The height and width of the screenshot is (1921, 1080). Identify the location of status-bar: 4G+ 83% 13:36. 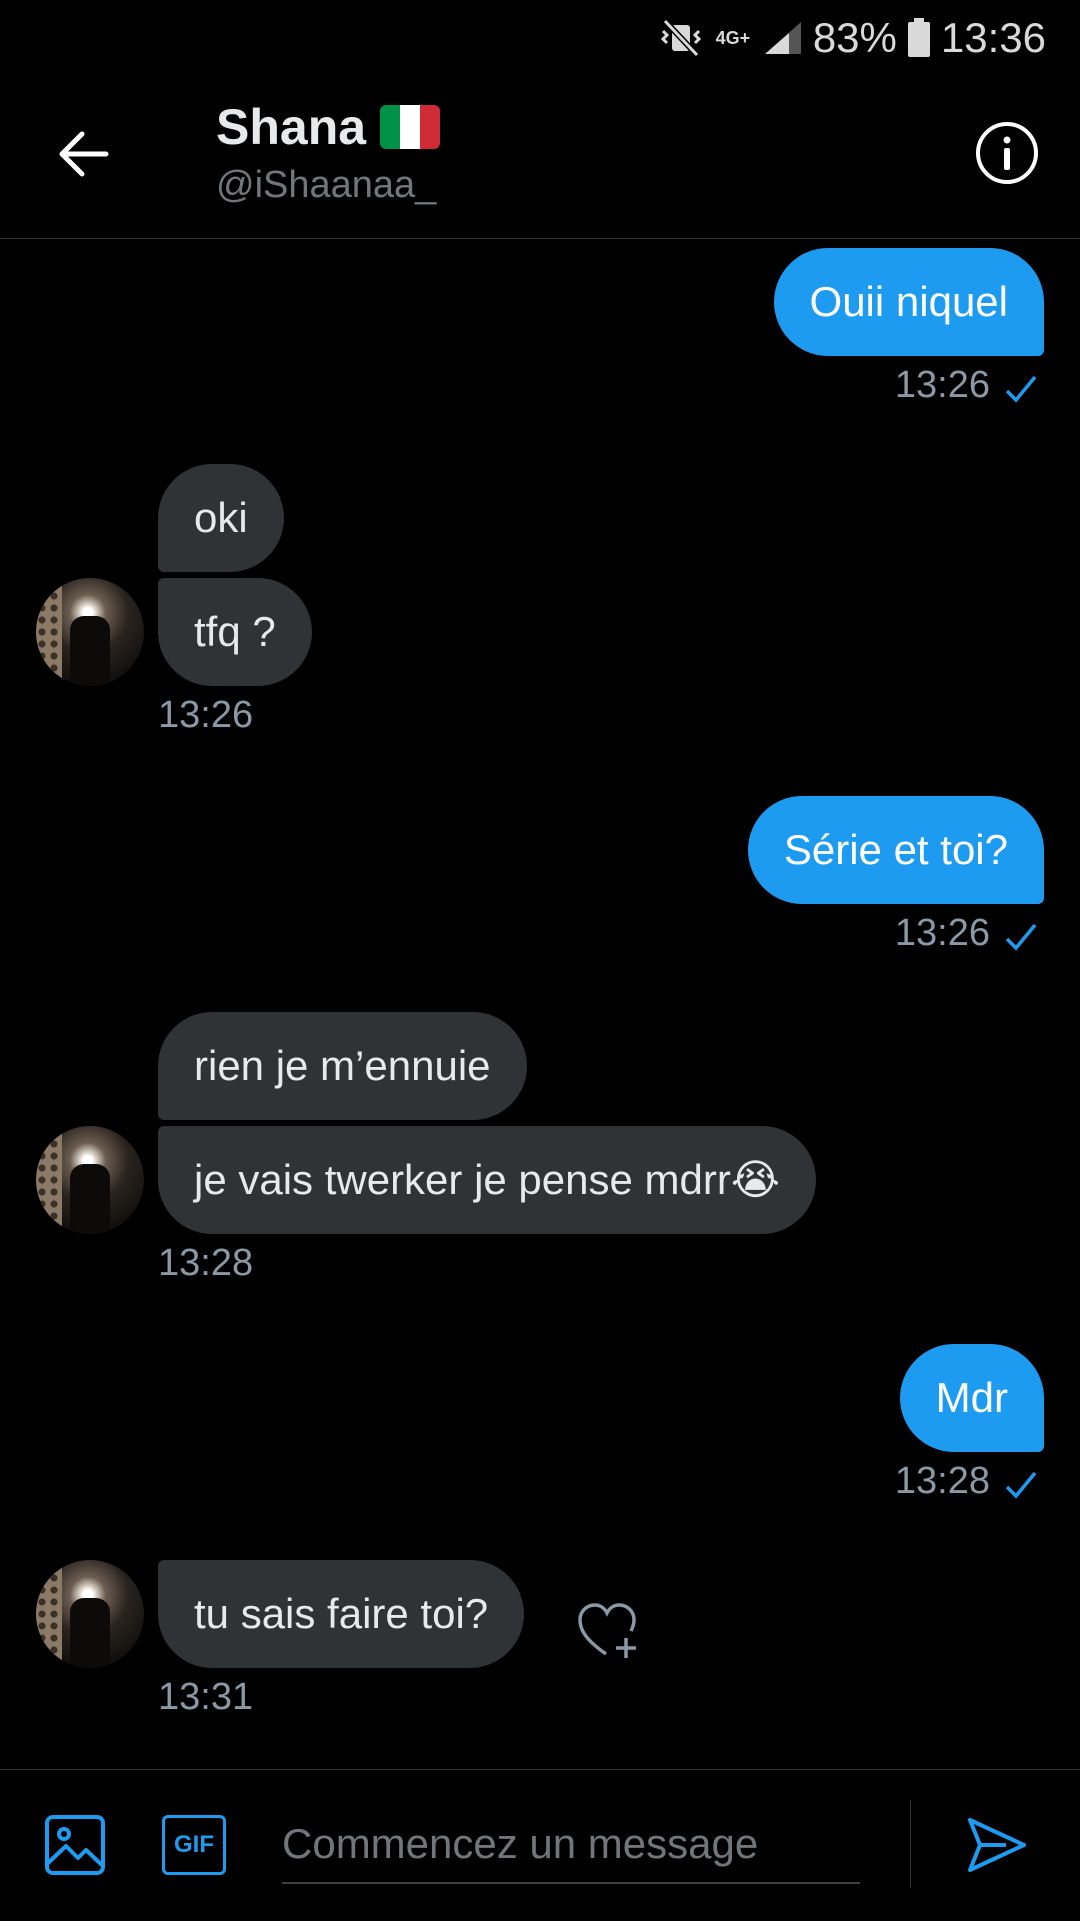
(540, 36).